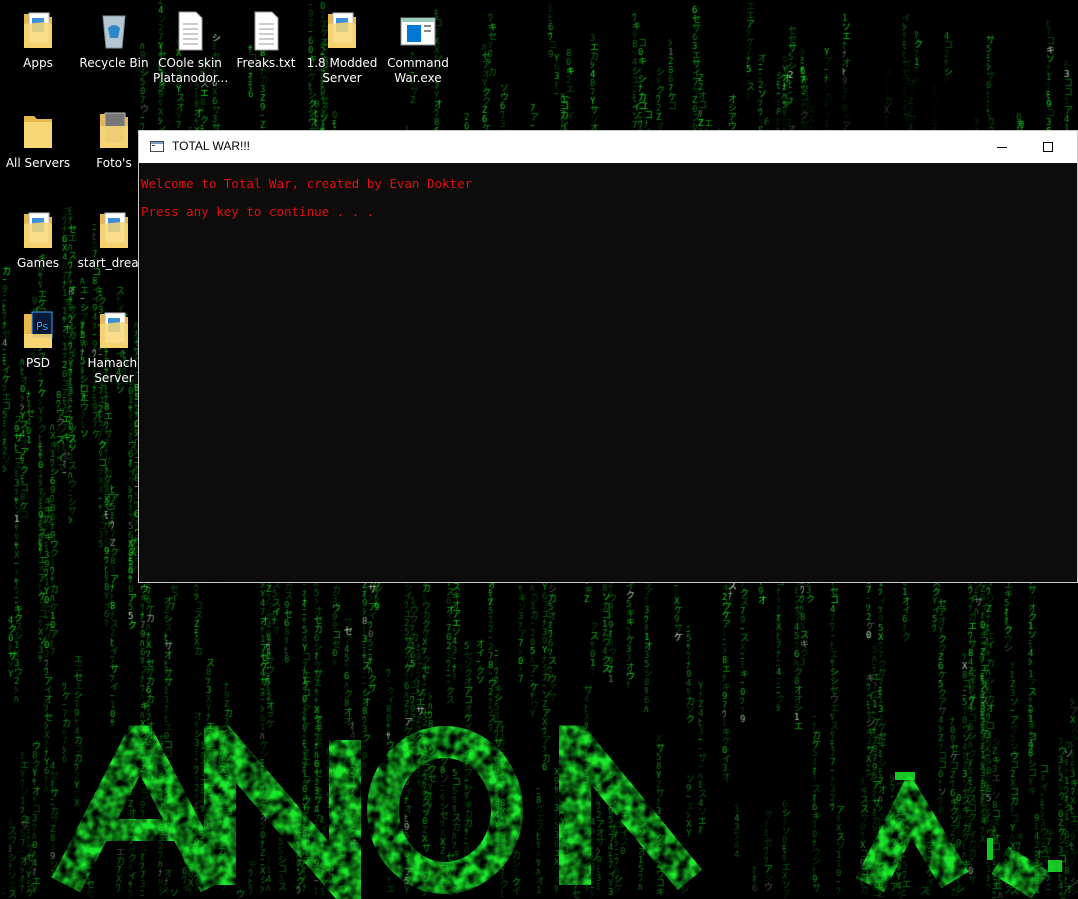 The height and width of the screenshot is (899, 1078). I want to click on console-line-prompt: Press any key to continue . . ., so click(258, 211).